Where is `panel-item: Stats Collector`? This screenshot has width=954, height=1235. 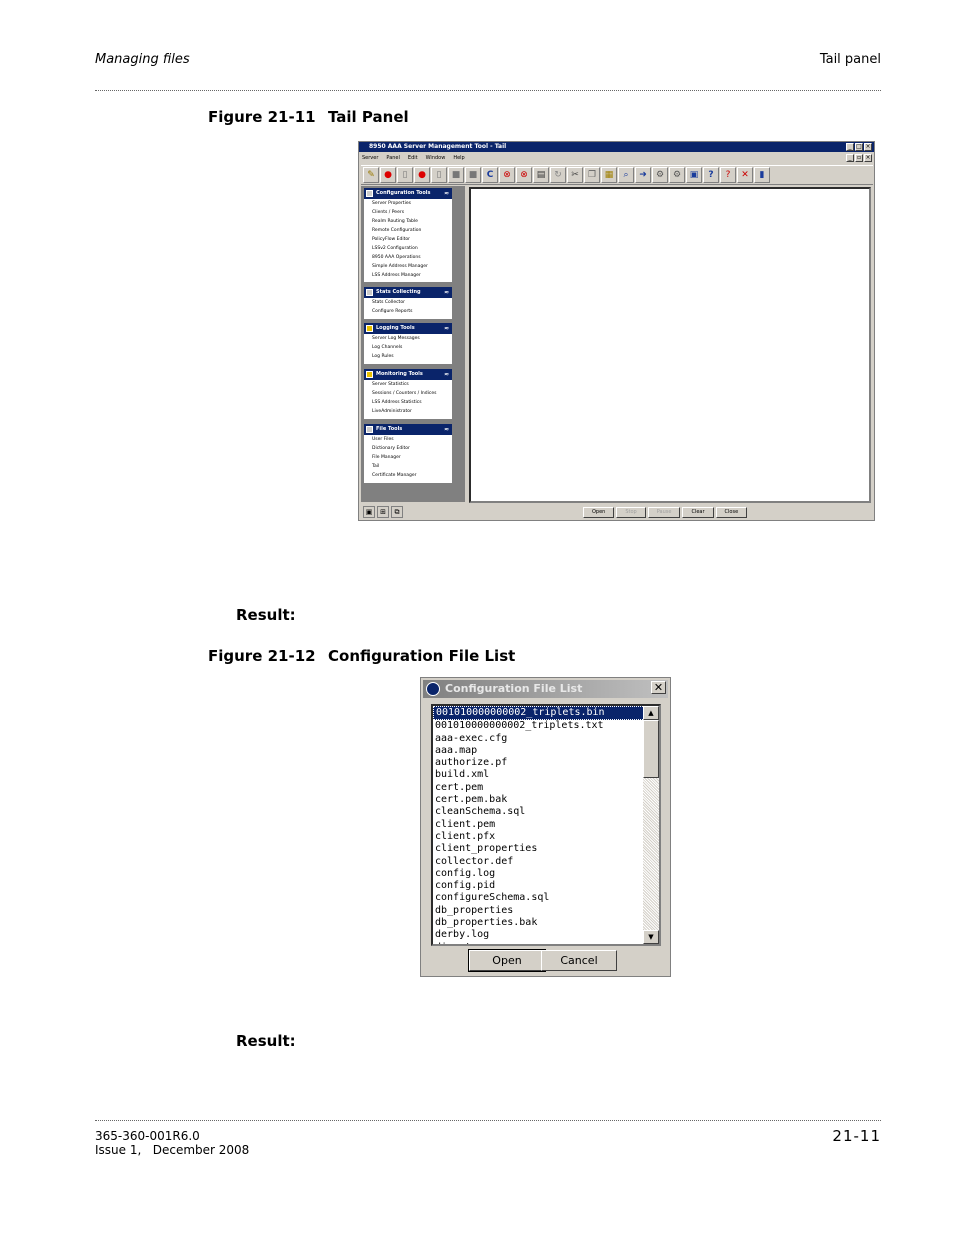 panel-item: Stats Collector is located at coordinates (408, 302).